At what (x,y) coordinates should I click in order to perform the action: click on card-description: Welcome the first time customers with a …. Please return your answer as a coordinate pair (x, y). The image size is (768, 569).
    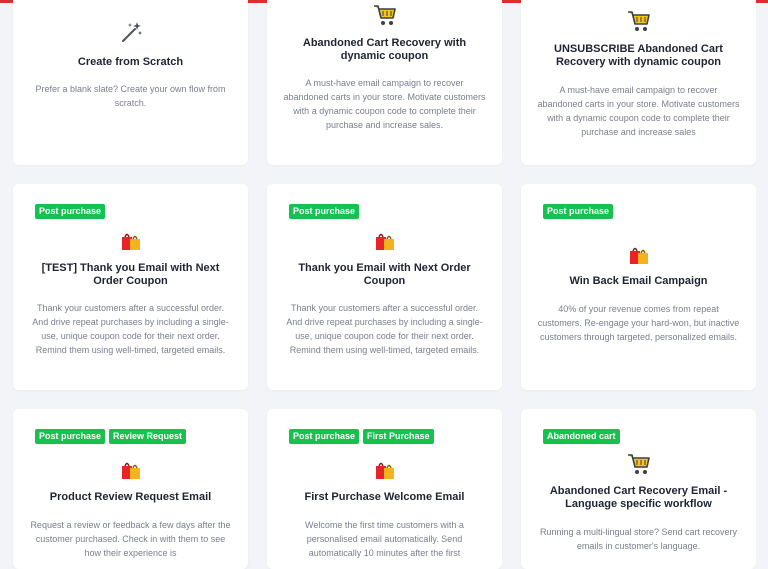
    Looking at the image, I should click on (384, 539).